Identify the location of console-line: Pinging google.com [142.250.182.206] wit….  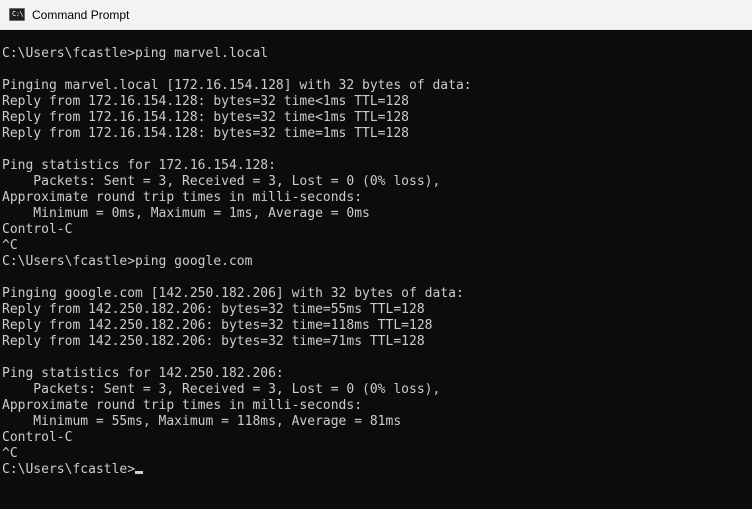
(233, 293).